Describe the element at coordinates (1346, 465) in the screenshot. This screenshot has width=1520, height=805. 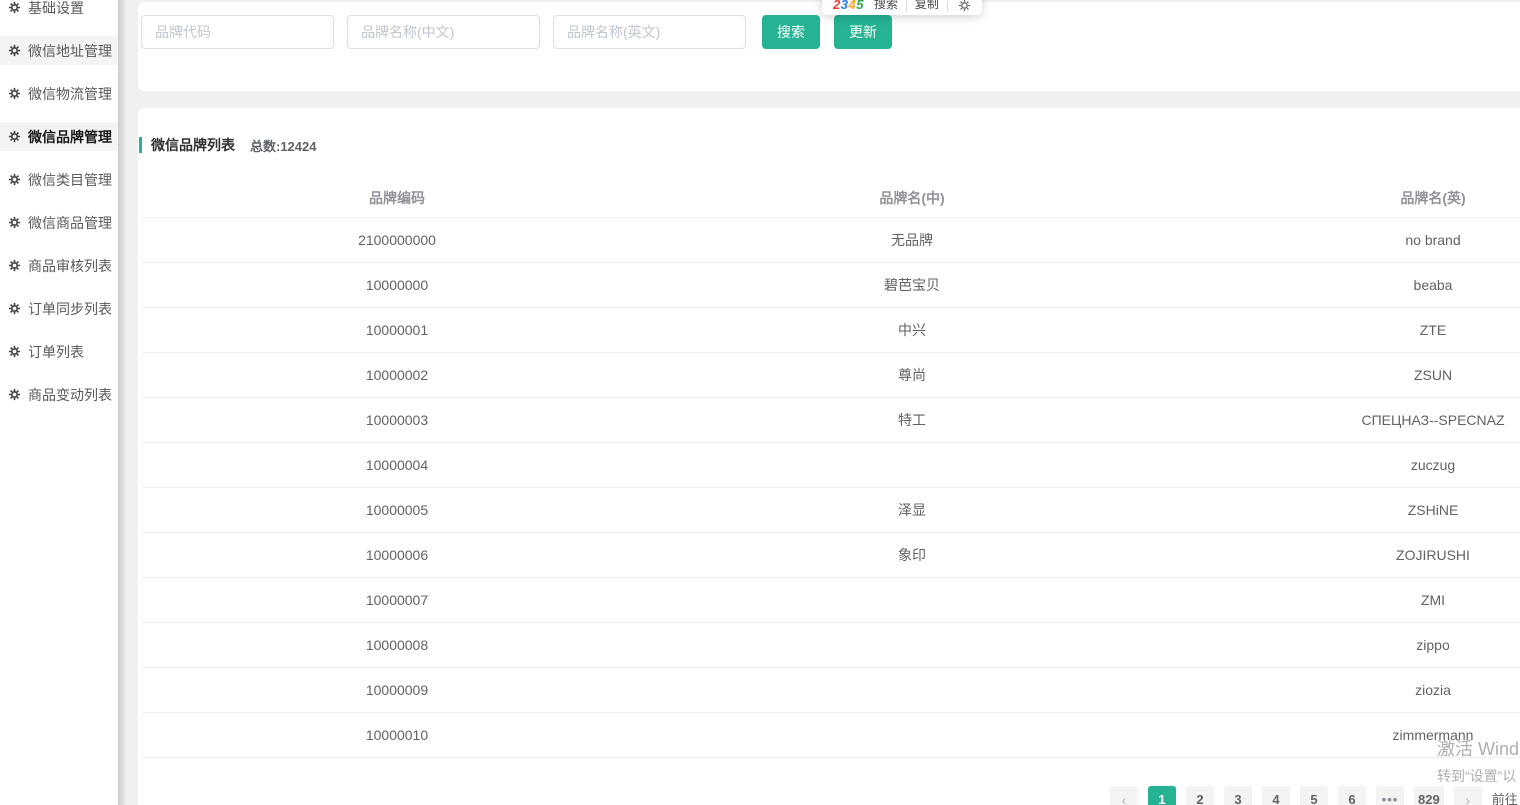
I see `brand-name-en-cell: zuczug` at that location.